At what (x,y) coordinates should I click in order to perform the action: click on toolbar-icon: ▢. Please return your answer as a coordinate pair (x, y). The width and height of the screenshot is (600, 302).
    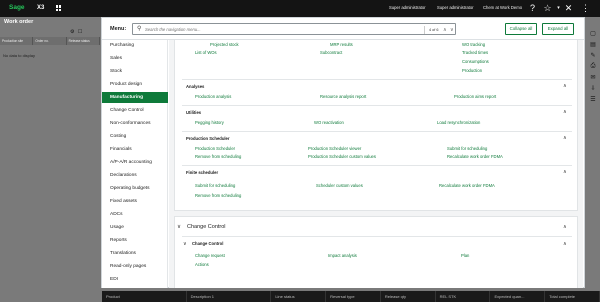
    Looking at the image, I should click on (593, 35).